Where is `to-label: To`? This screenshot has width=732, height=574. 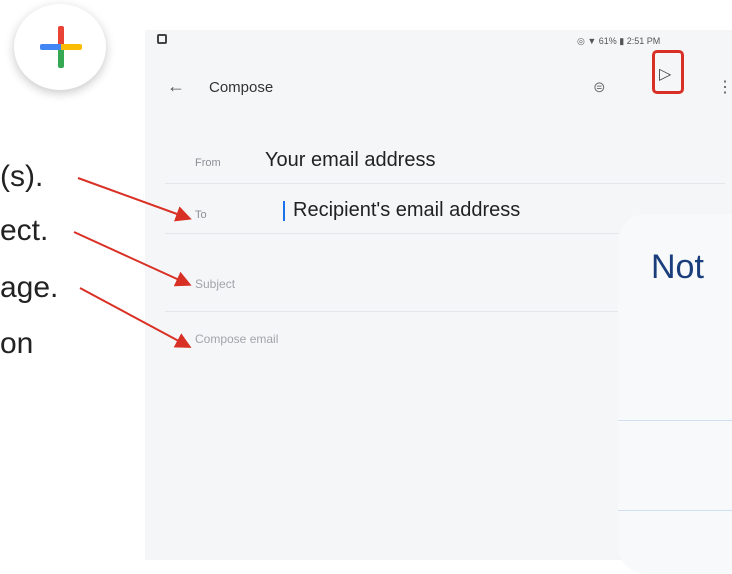
to-label: To is located at coordinates (201, 215).